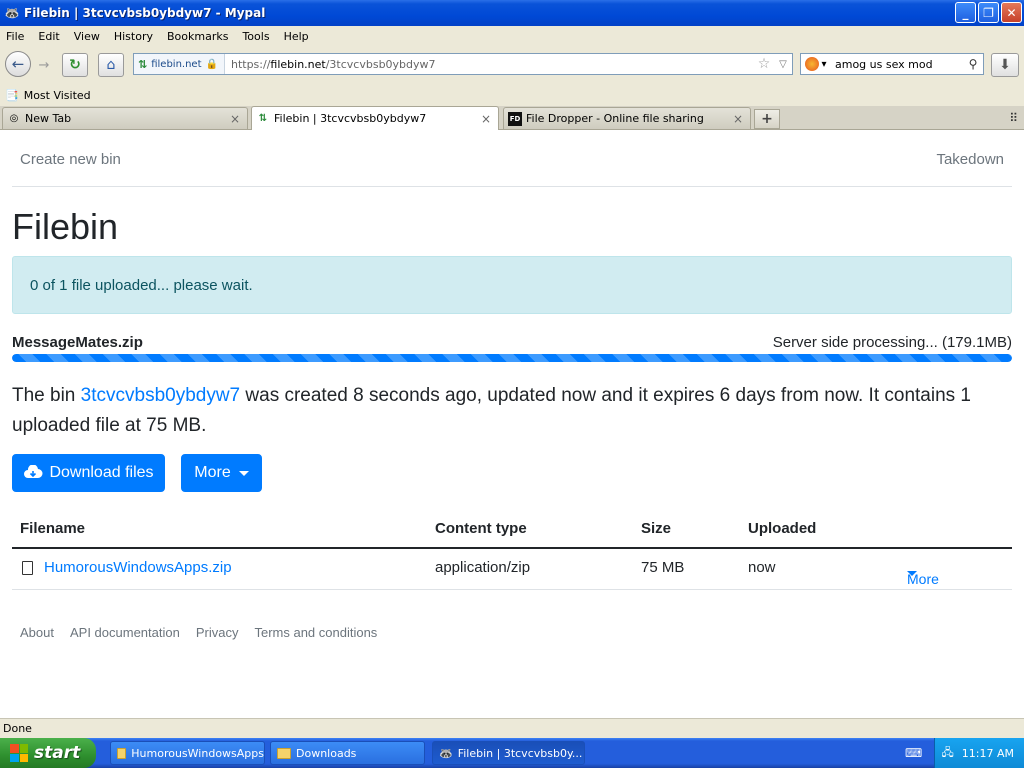 The image size is (1024, 768). I want to click on plus-icon: +, so click(767, 119).